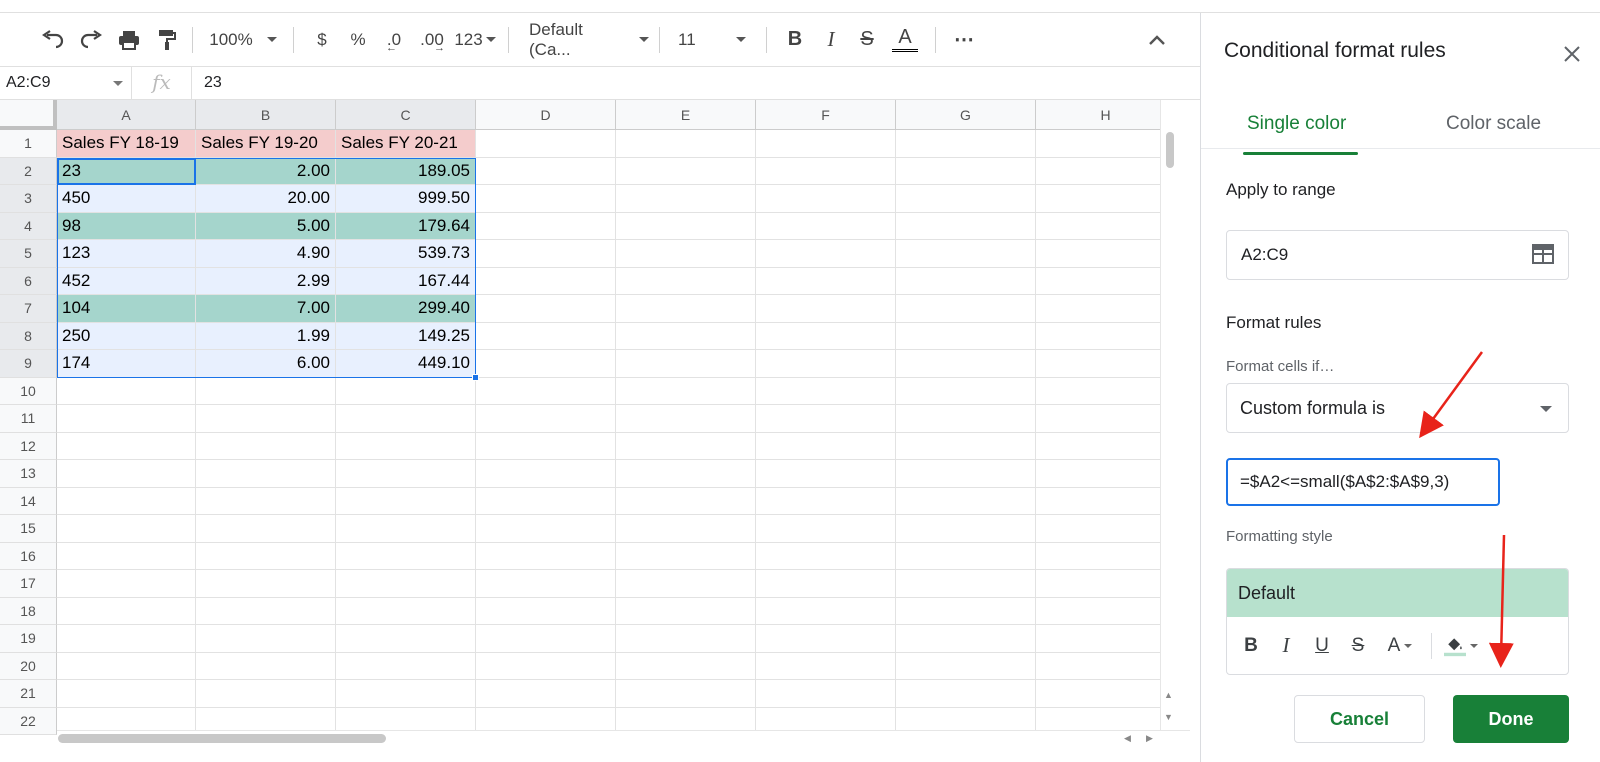 The height and width of the screenshot is (762, 1600). Describe the element at coordinates (546, 199) in the screenshot. I see `cell-d3` at that location.